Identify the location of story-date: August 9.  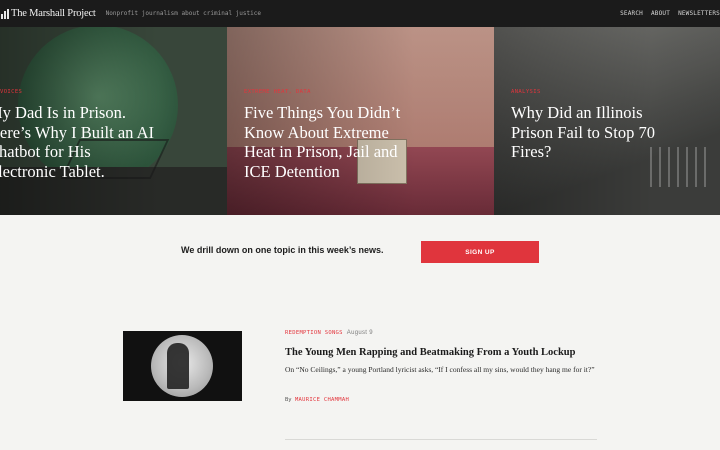
(359, 333).